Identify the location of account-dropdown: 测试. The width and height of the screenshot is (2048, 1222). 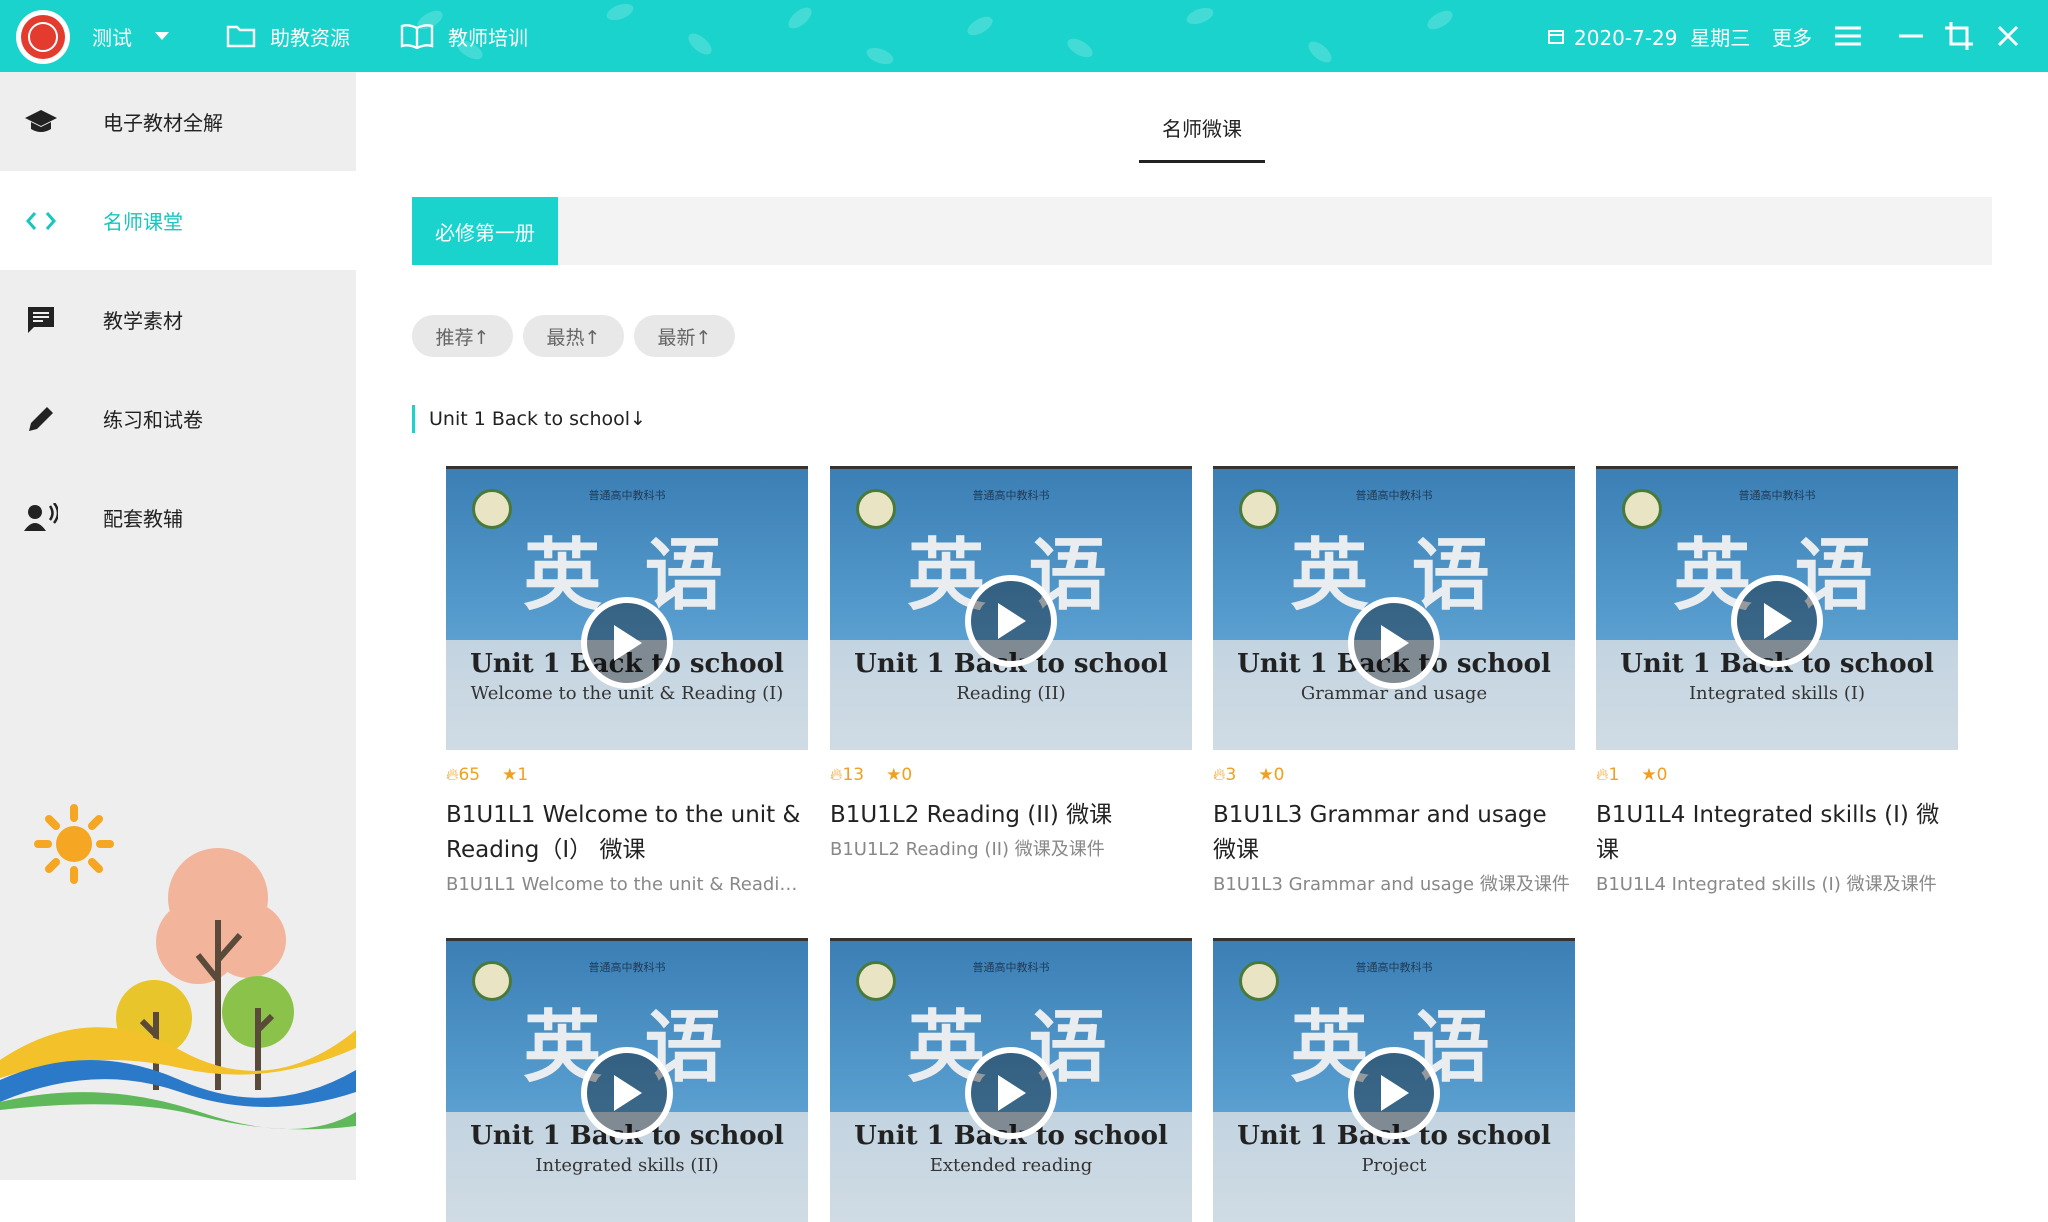
(131, 36).